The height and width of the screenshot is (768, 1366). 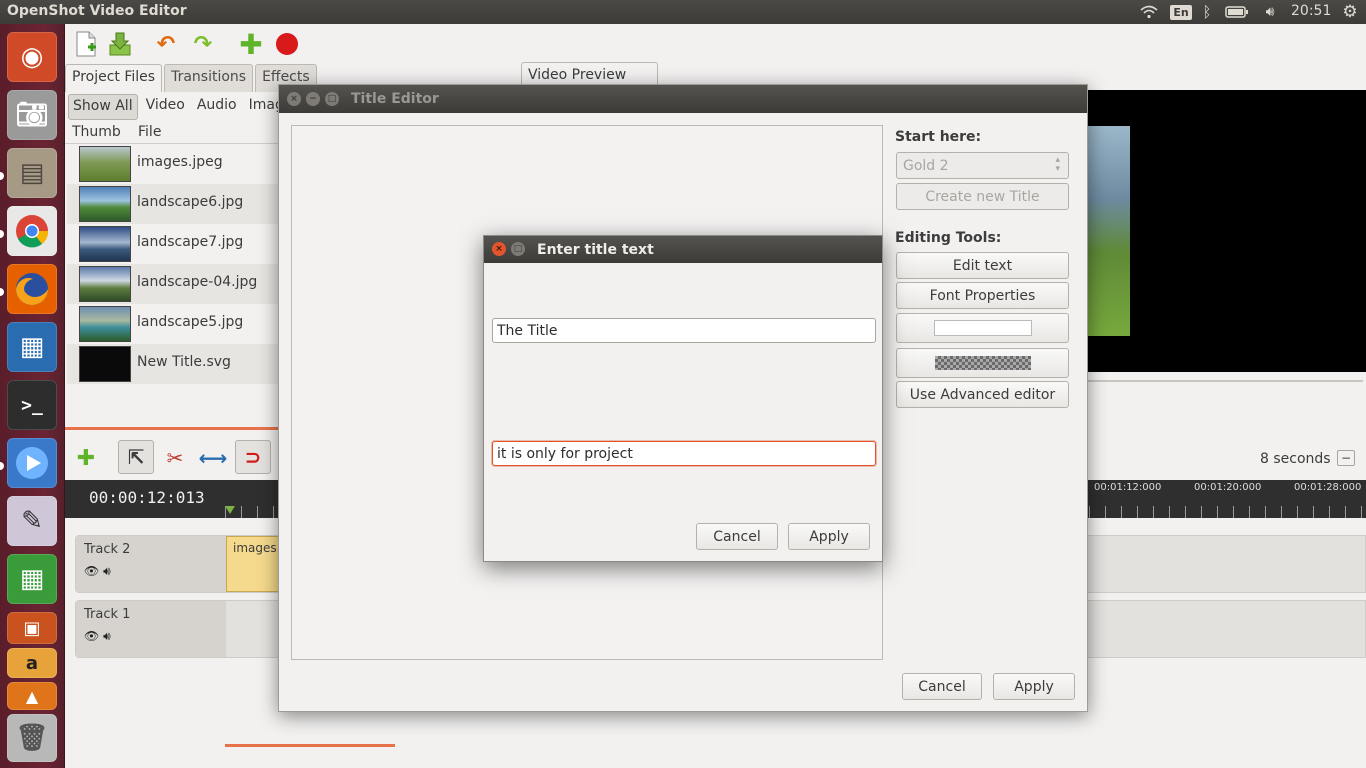 What do you see at coordinates (96, 132) in the screenshot?
I see `column-thumb: Thumb` at bounding box center [96, 132].